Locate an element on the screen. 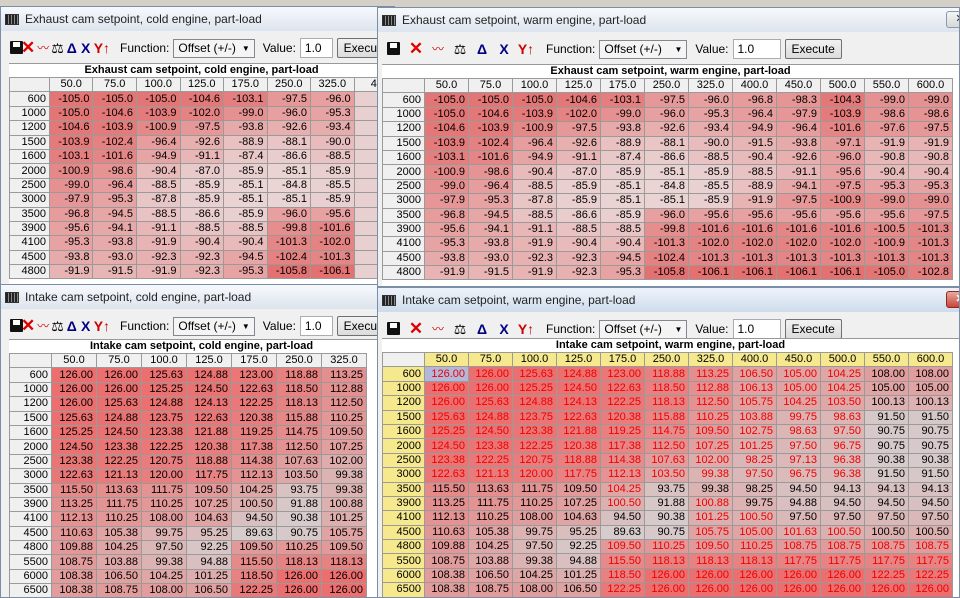 The width and height of the screenshot is (960, 598). table-cell: 105.75 is located at coordinates (754, 403).